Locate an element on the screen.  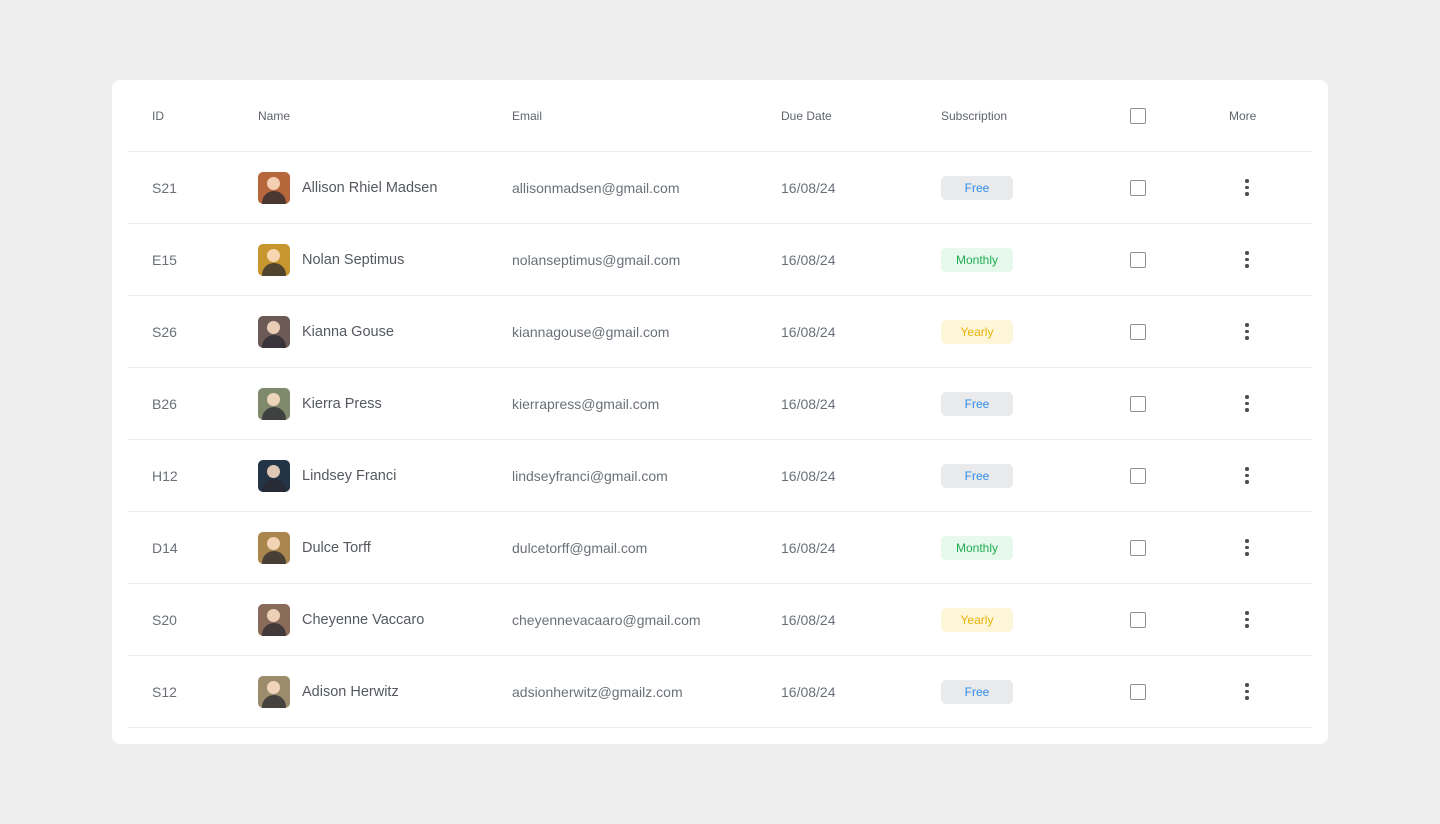
header-email: Email is located at coordinates (527, 115).